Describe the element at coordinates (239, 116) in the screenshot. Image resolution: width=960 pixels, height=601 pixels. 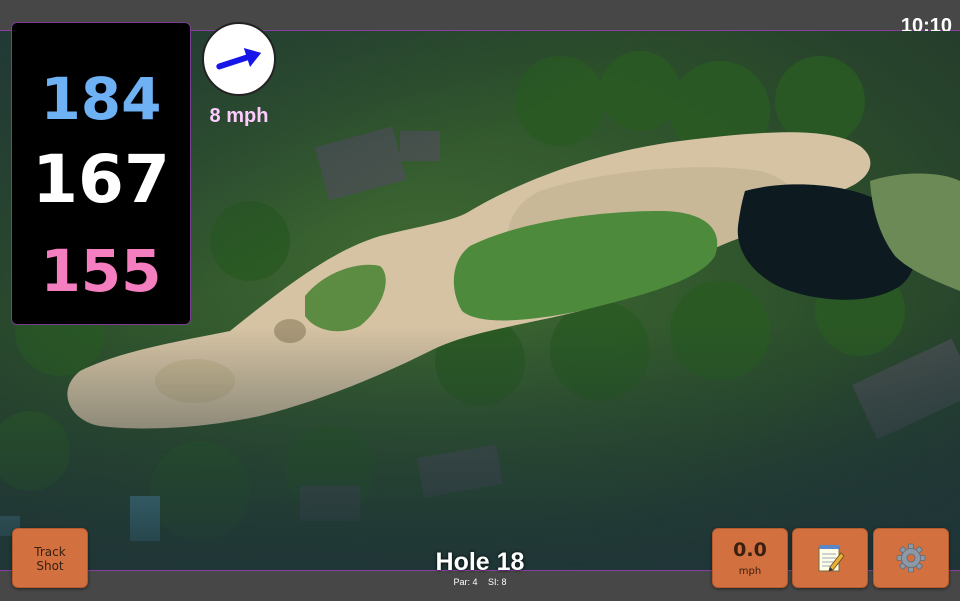
I see `wind-speed-label: 8 mph` at that location.